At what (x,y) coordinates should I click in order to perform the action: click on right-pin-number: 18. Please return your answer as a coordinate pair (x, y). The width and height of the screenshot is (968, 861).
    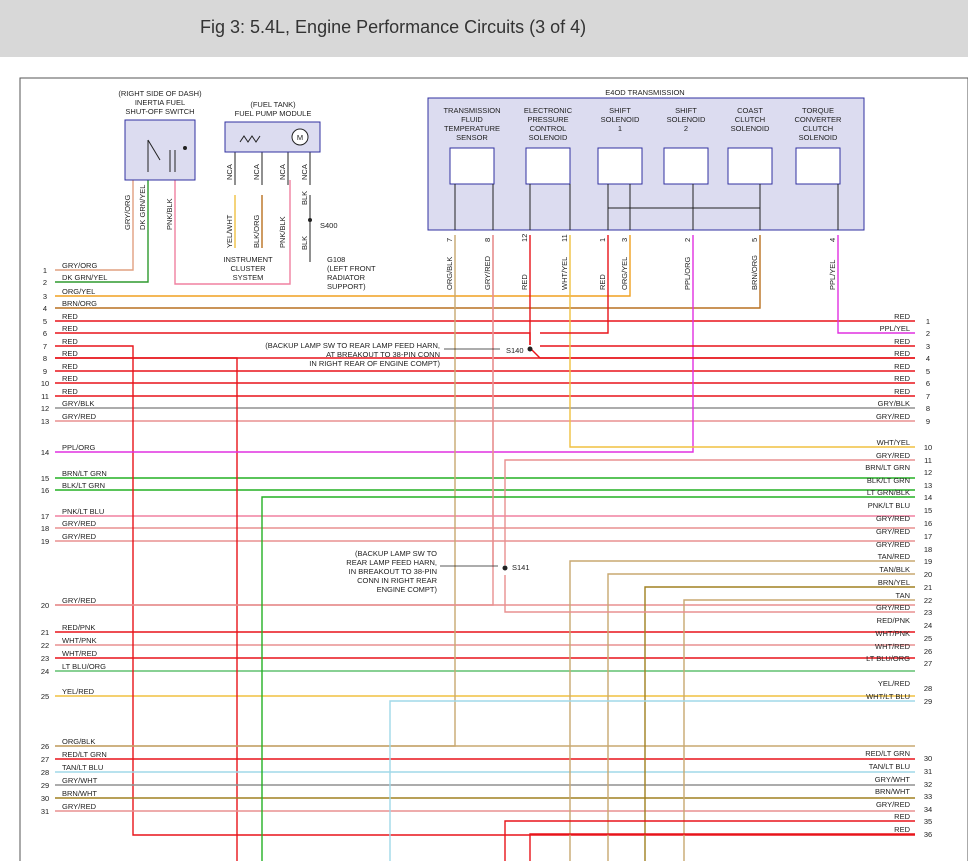
    Looking at the image, I should click on (928, 549).